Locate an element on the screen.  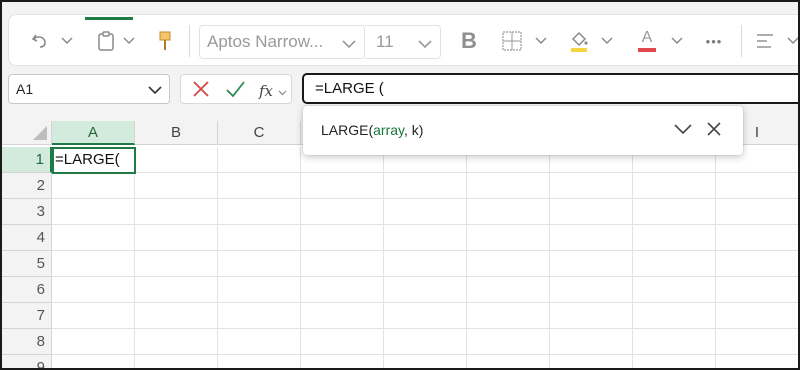
row-header-3: 3 is located at coordinates (27, 212).